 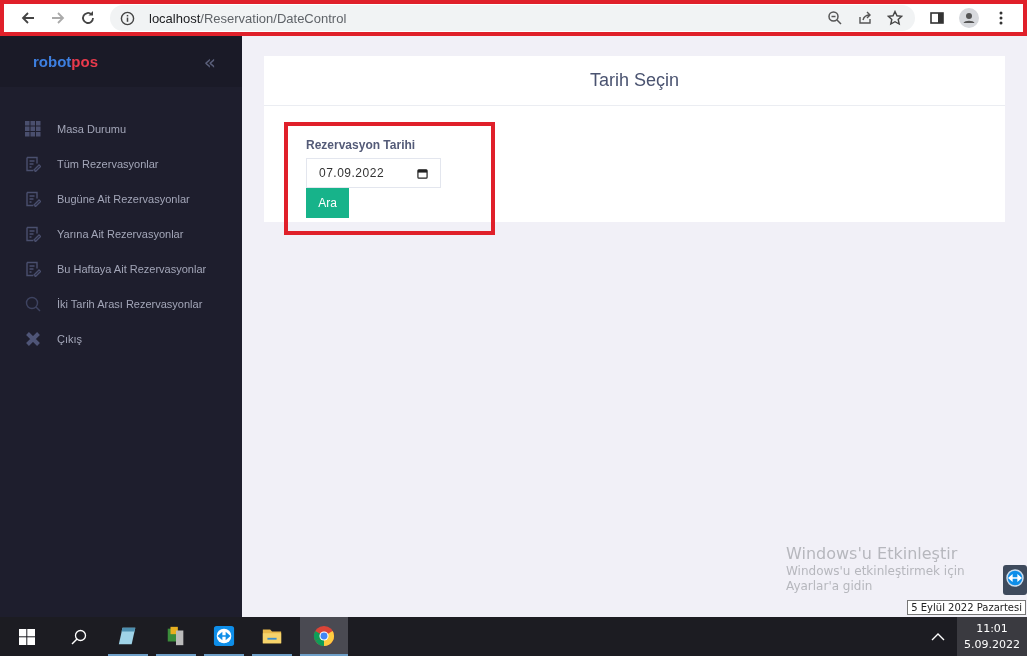 What do you see at coordinates (88, 18) in the screenshot?
I see `reload-icon` at bounding box center [88, 18].